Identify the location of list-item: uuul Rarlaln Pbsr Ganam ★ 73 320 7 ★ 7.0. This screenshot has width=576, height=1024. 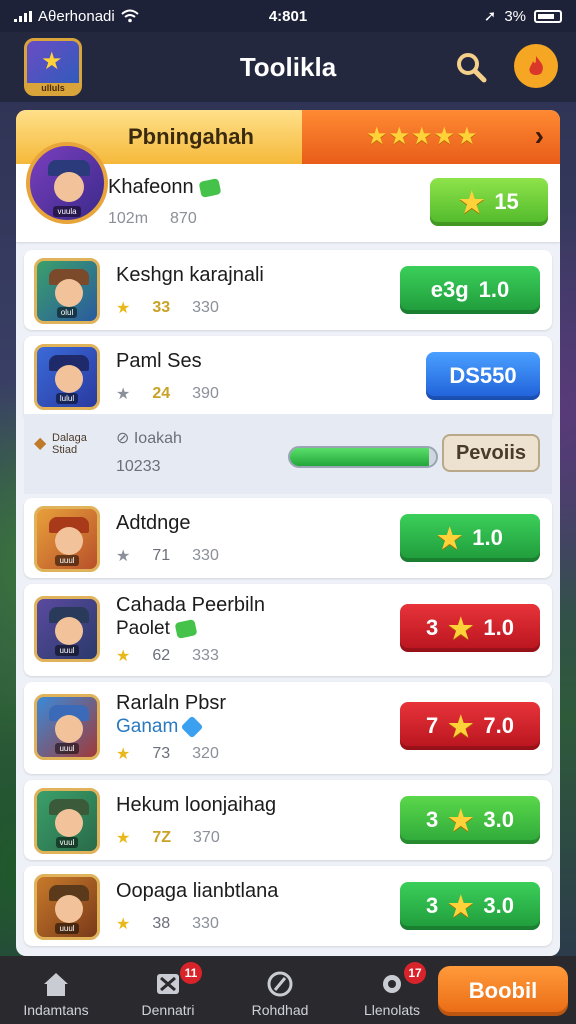
(288, 728).